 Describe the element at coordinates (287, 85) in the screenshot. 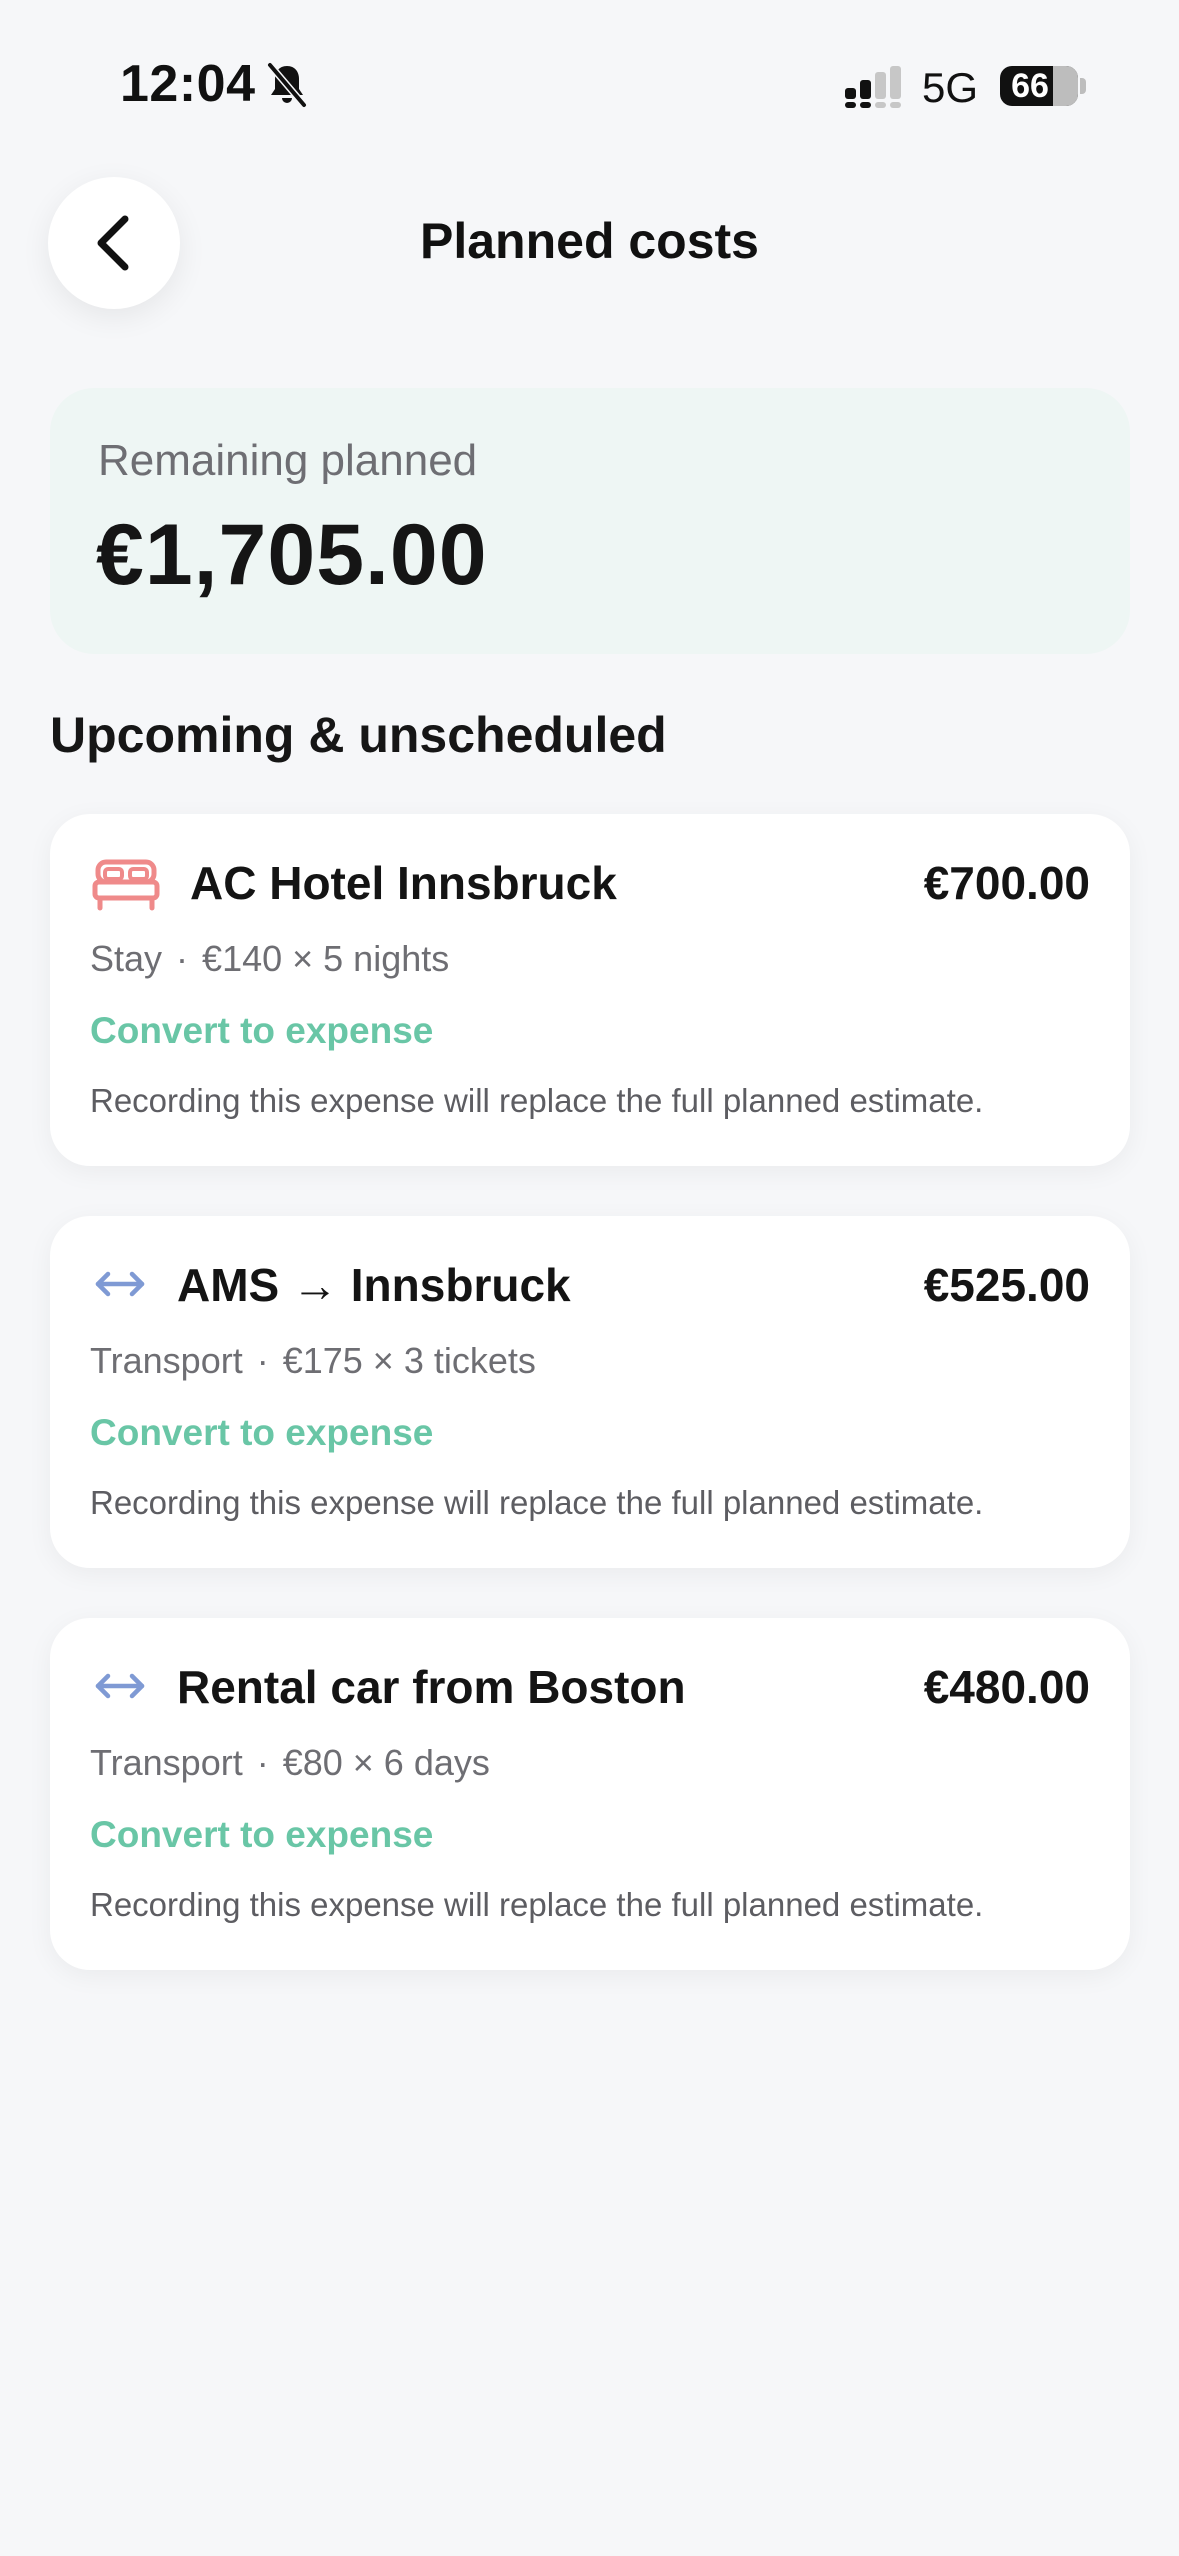

I see `bell-muted-icon` at that location.